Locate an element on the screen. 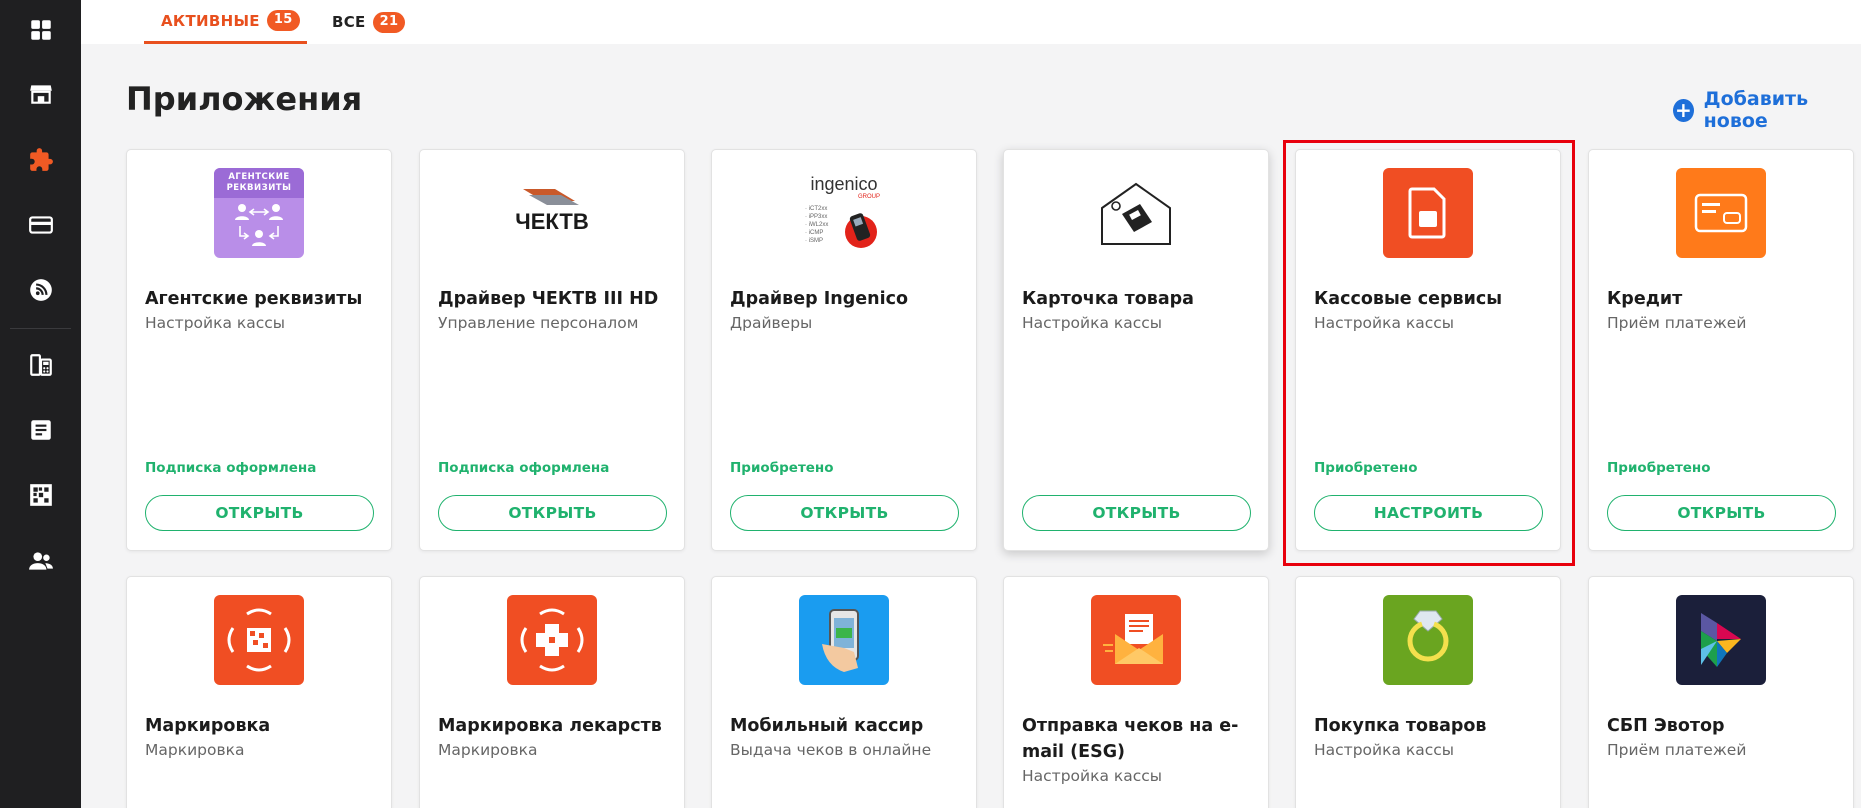 This screenshot has width=1861, height=808. dashboard-icon is located at coordinates (40, 30).